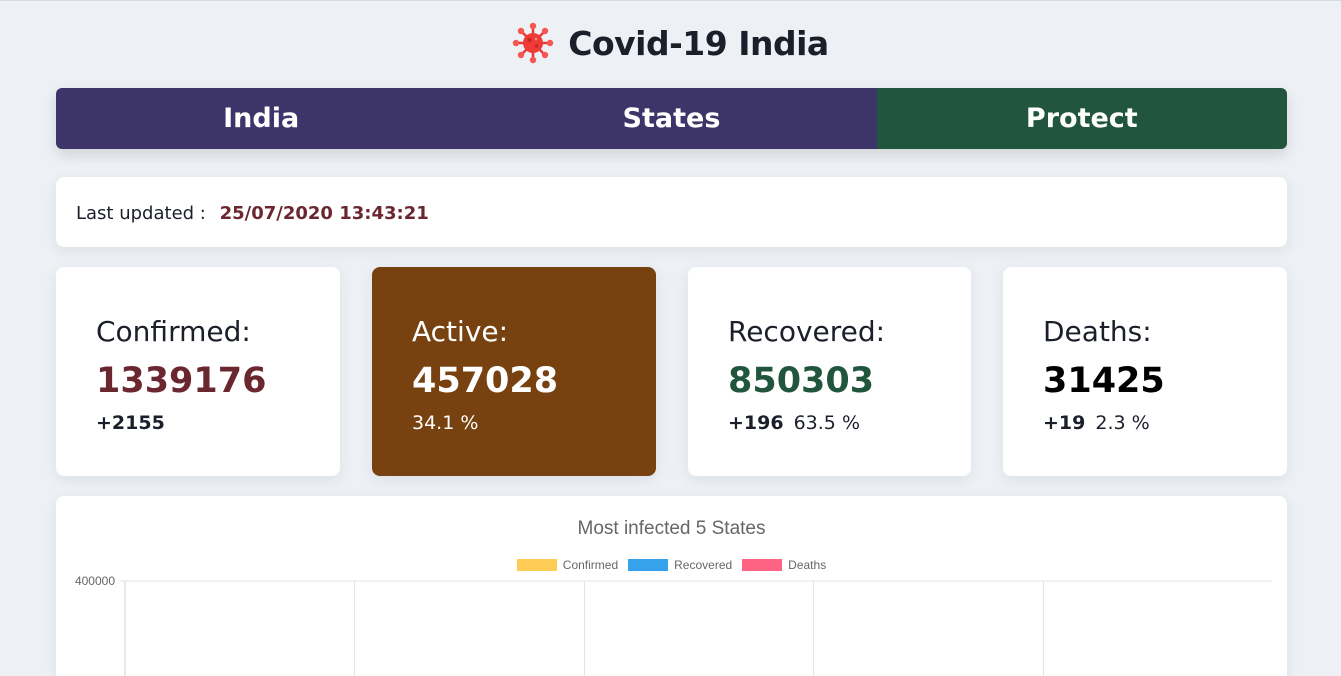 The image size is (1341, 676). What do you see at coordinates (807, 331) in the screenshot?
I see `recovered-label: Recovered:` at bounding box center [807, 331].